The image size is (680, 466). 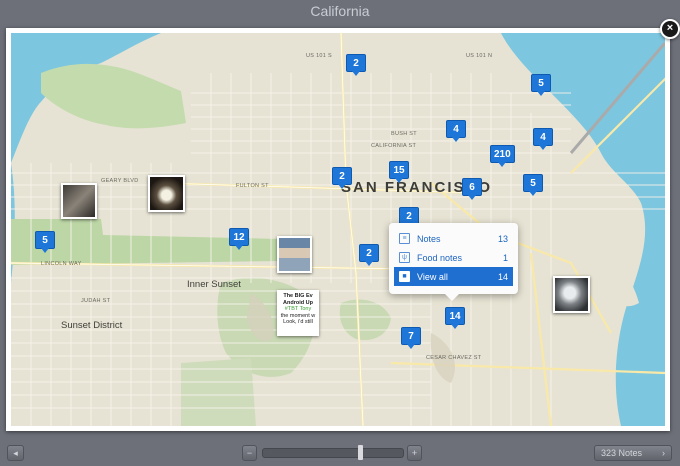 I want to click on street-label: BUSH ST, so click(x=404, y=134).